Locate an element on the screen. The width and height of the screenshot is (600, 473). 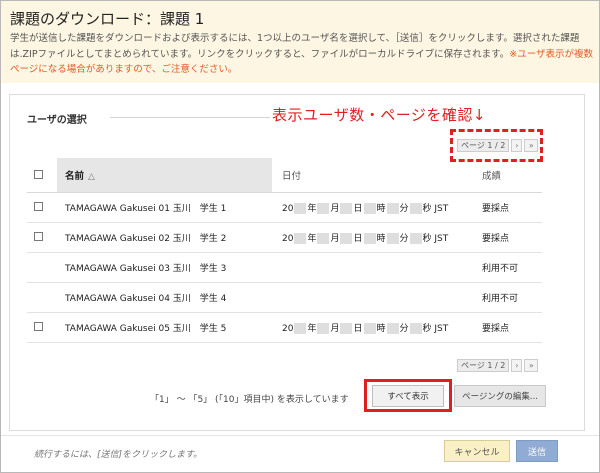
student-name: TAMAGAWA Gakusei 05 玉川 学生 5 is located at coordinates (164, 327).